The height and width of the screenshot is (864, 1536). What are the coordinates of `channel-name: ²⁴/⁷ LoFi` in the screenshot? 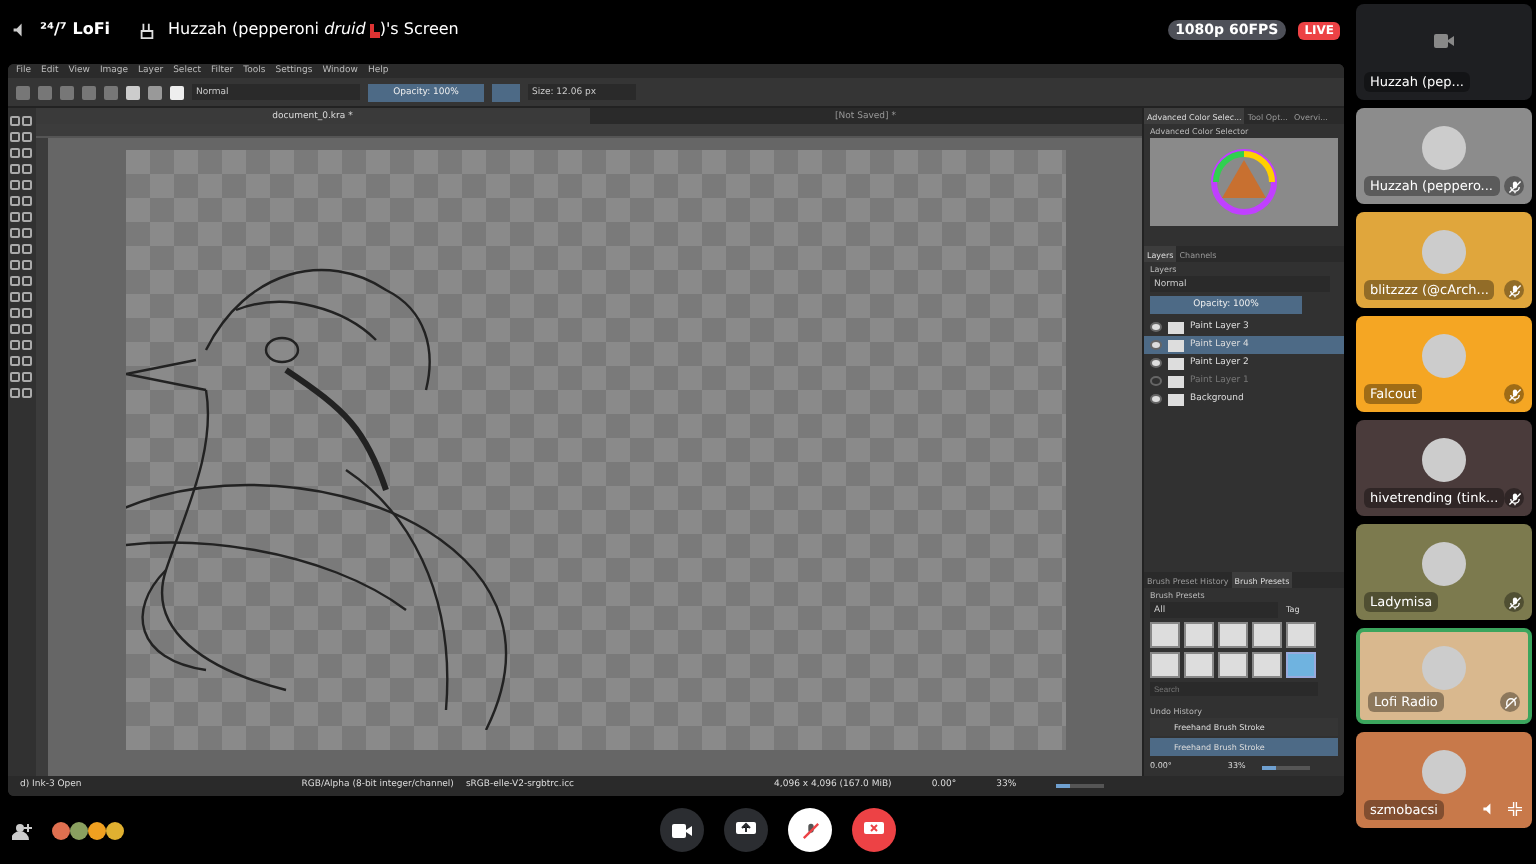 It's located at (75, 30).